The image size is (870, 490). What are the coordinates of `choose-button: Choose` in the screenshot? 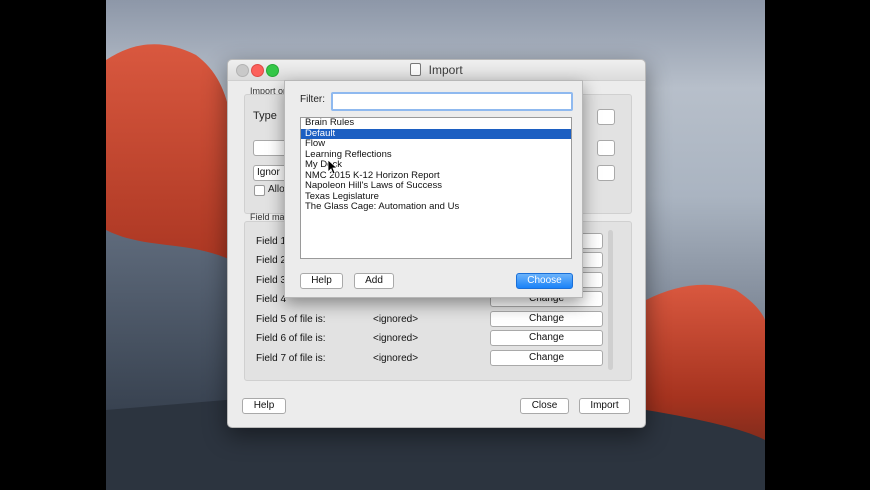 It's located at (544, 281).